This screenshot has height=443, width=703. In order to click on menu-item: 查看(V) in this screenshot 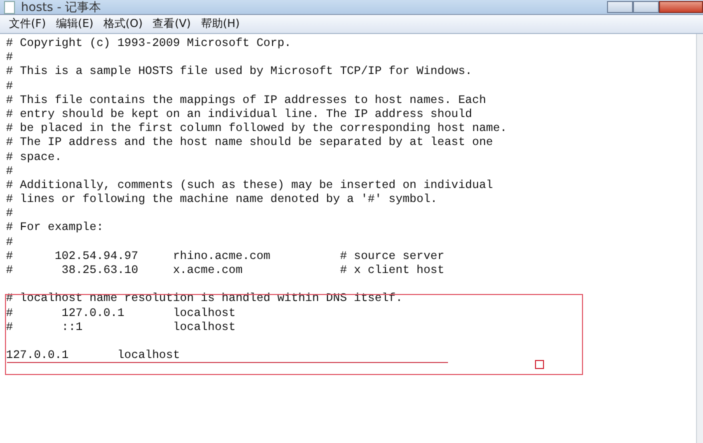, I will do `click(172, 24)`.